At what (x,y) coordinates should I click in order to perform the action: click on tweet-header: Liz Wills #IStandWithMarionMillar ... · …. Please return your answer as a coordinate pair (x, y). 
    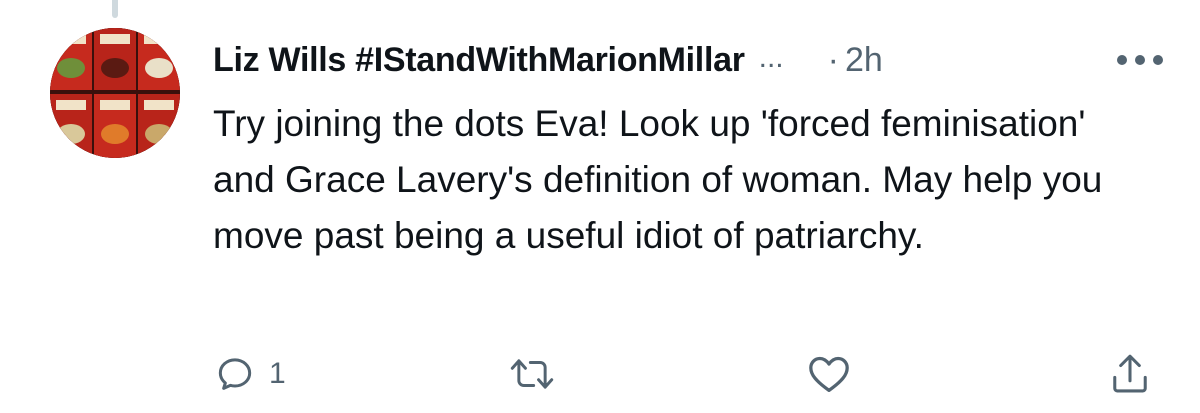
    Looking at the image, I should click on (691, 60).